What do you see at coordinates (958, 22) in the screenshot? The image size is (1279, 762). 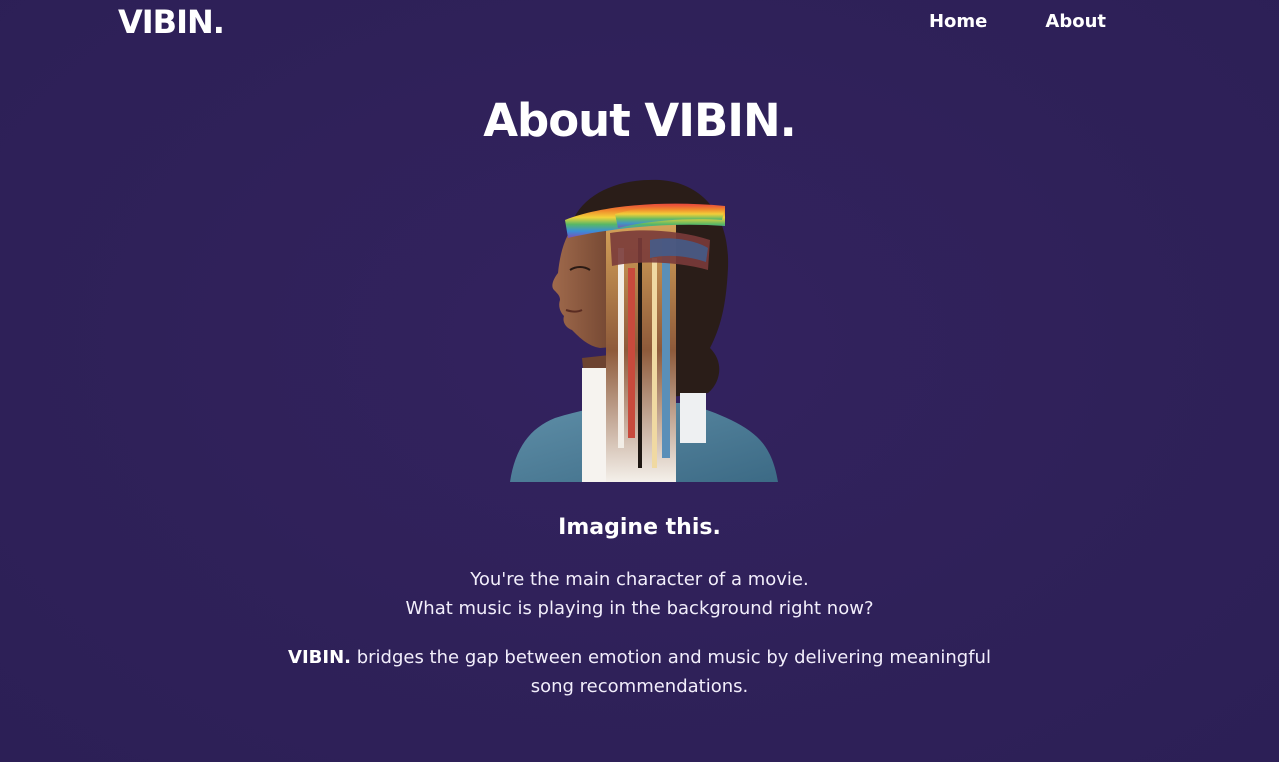 I see `nav-link-home: Home` at bounding box center [958, 22].